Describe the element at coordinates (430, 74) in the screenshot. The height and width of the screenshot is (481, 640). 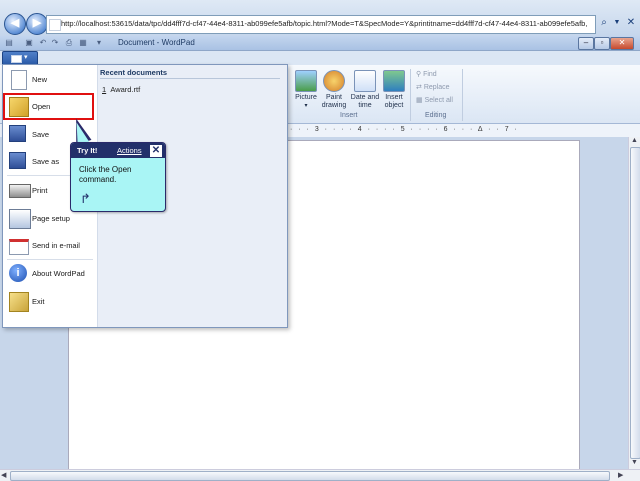
I see `find-label: Find` at that location.